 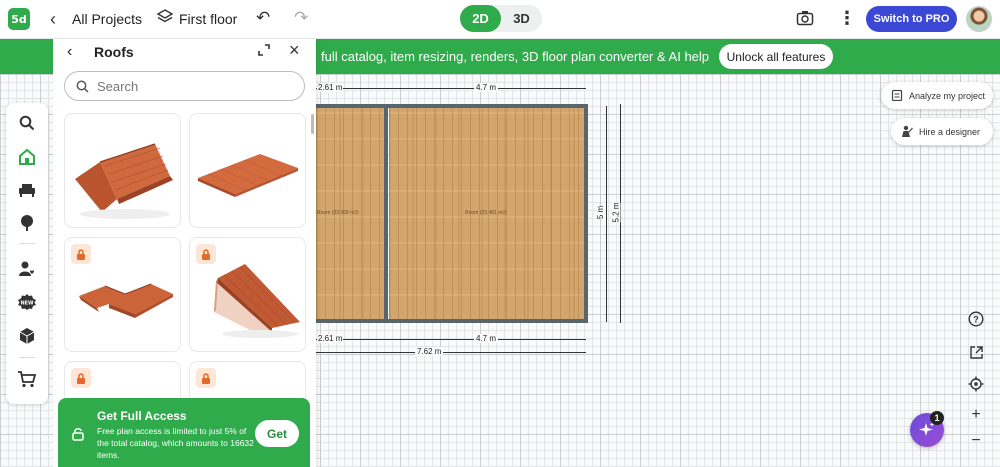 I want to click on box-icon, so click(x=27, y=336).